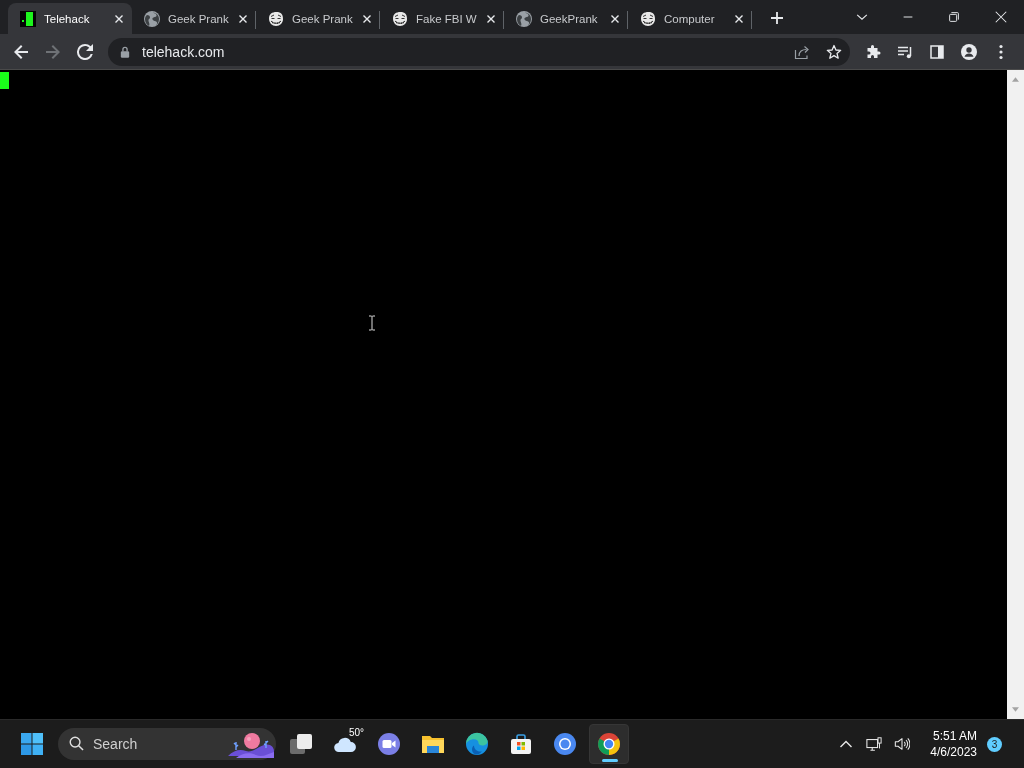  Describe the element at coordinates (125, 51) in the screenshot. I see `lock-icon` at that location.